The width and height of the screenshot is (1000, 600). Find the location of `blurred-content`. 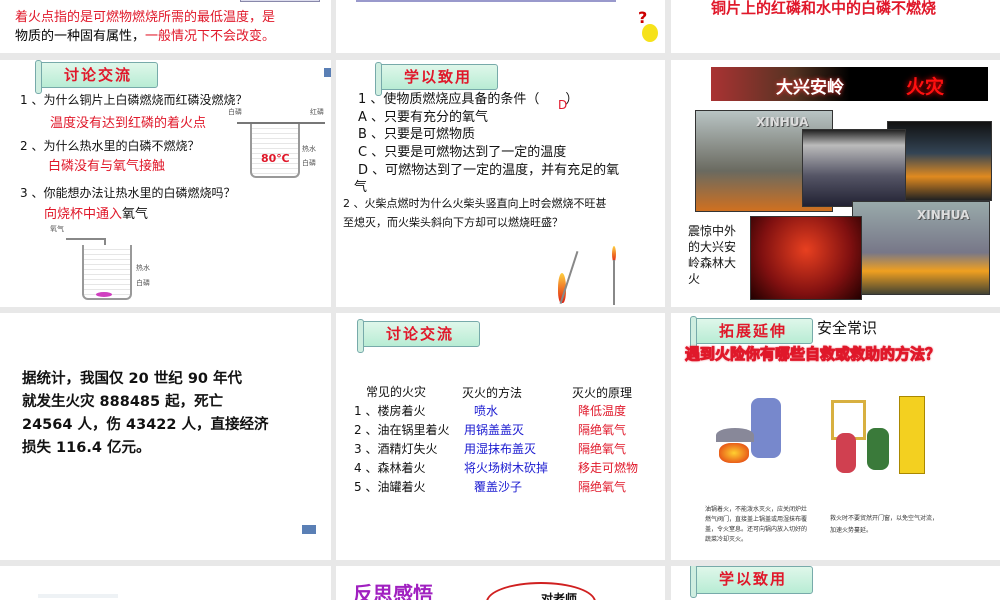

blurred-content is located at coordinates (78, 596).